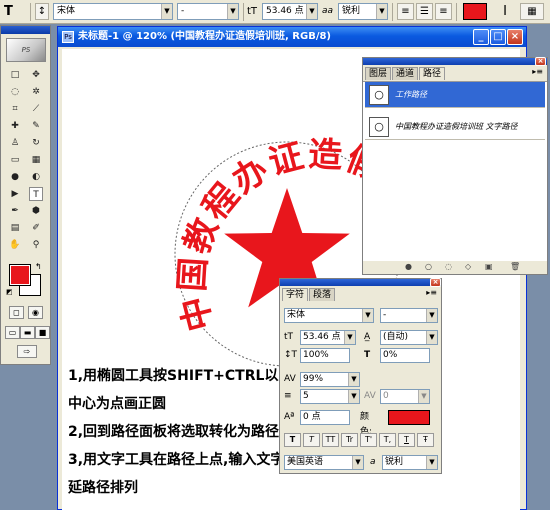 The height and width of the screenshot is (510, 550). Describe the element at coordinates (15, 245) in the screenshot. I see `hand-tool-icon: ✋` at that location.